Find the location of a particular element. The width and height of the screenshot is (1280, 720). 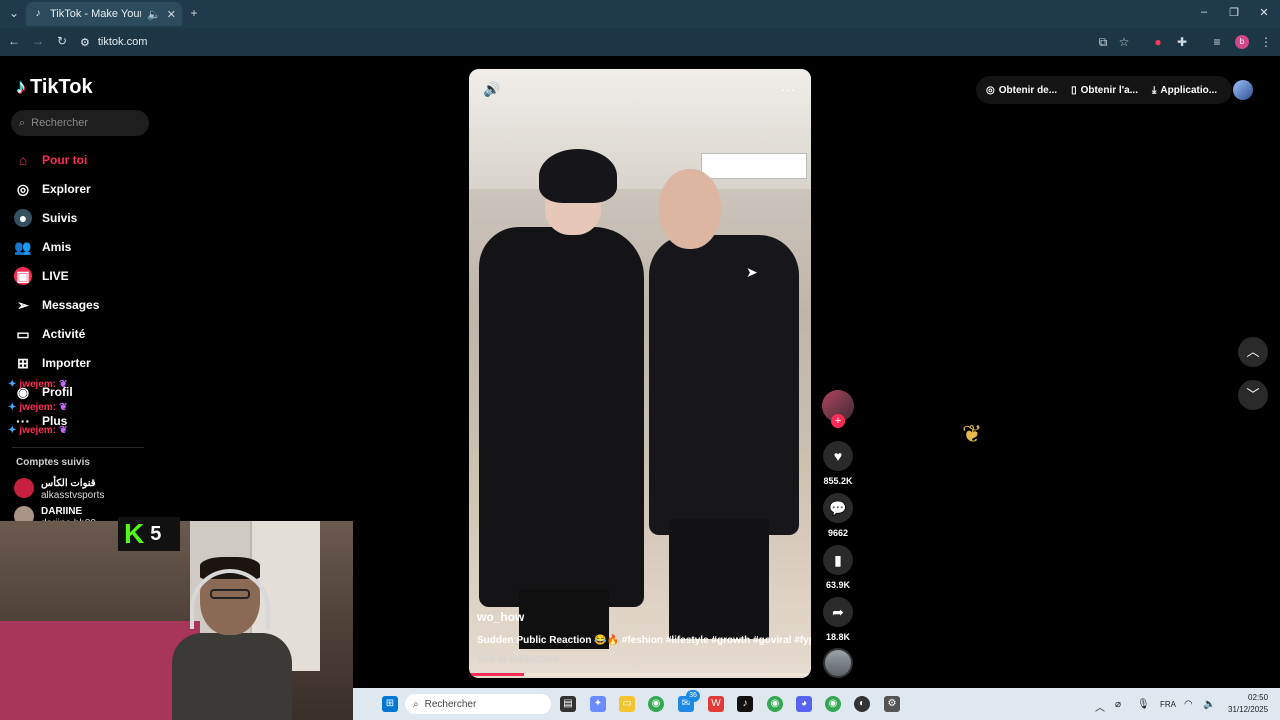

like-button: ♥ is located at coordinates (838, 456).